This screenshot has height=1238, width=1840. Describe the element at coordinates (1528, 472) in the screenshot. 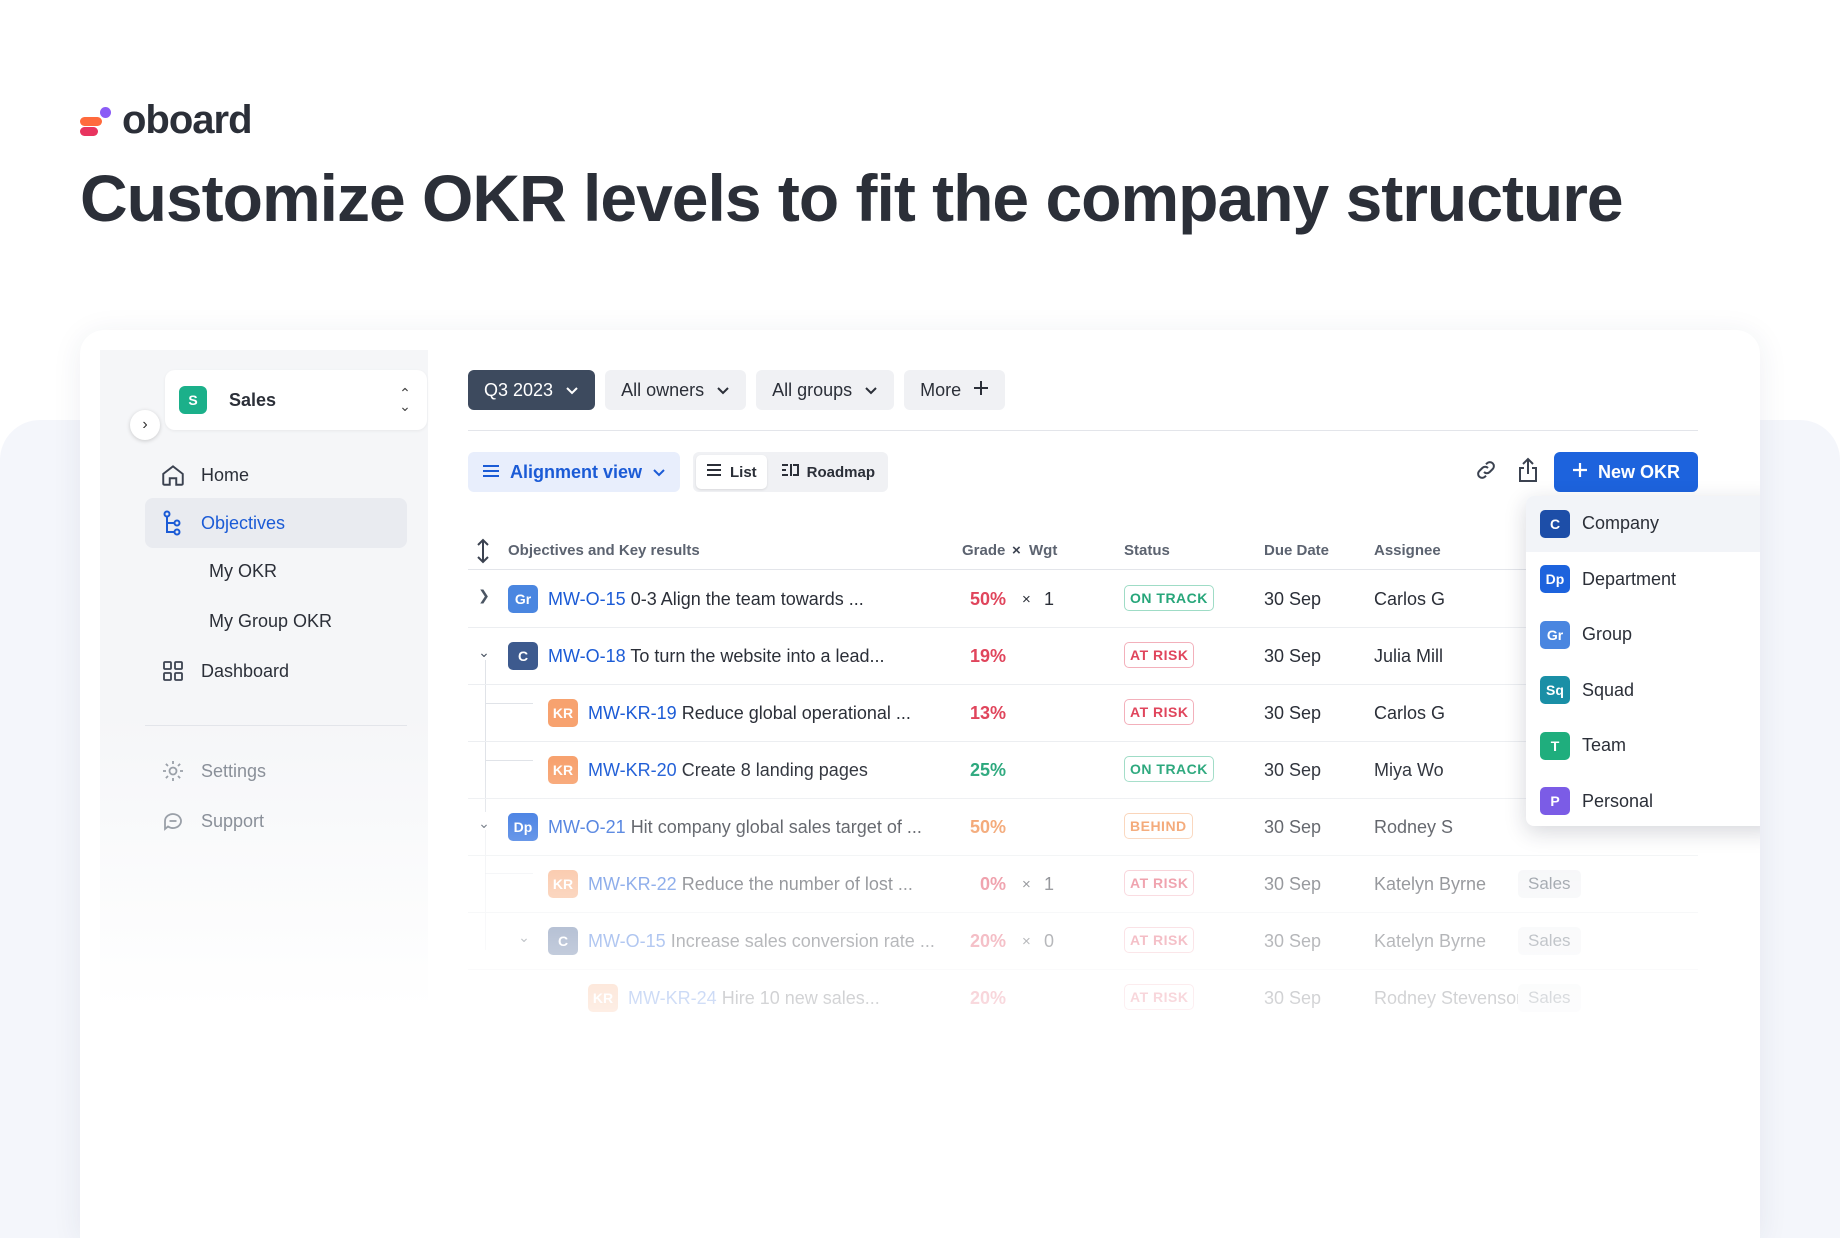

I see `share-button` at that location.